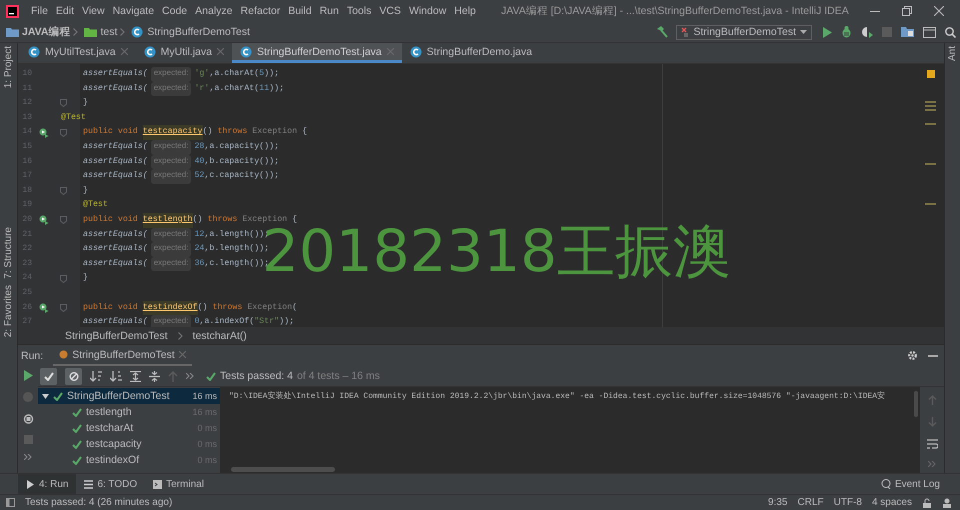  I want to click on window-title: JAVA编程 [D:\JAVA编程] - ...\test\StringBufferDemoTest.java - IntelliJ IDEA, so click(675, 11).